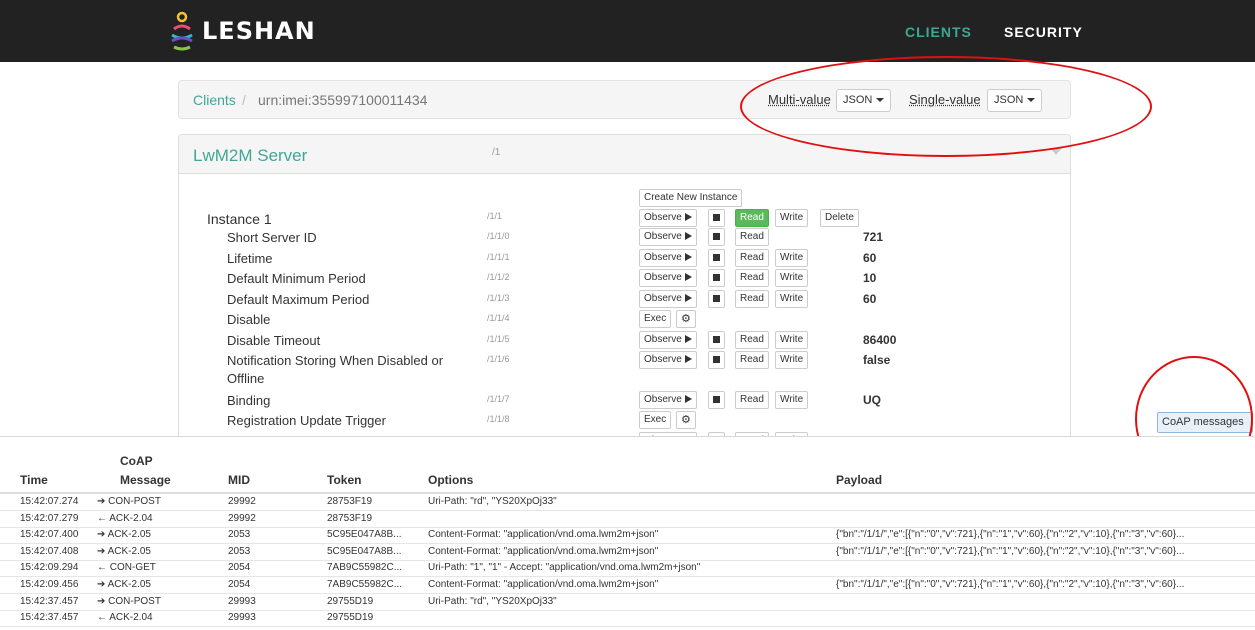  I want to click on single-value-label: Single-value, so click(945, 99).